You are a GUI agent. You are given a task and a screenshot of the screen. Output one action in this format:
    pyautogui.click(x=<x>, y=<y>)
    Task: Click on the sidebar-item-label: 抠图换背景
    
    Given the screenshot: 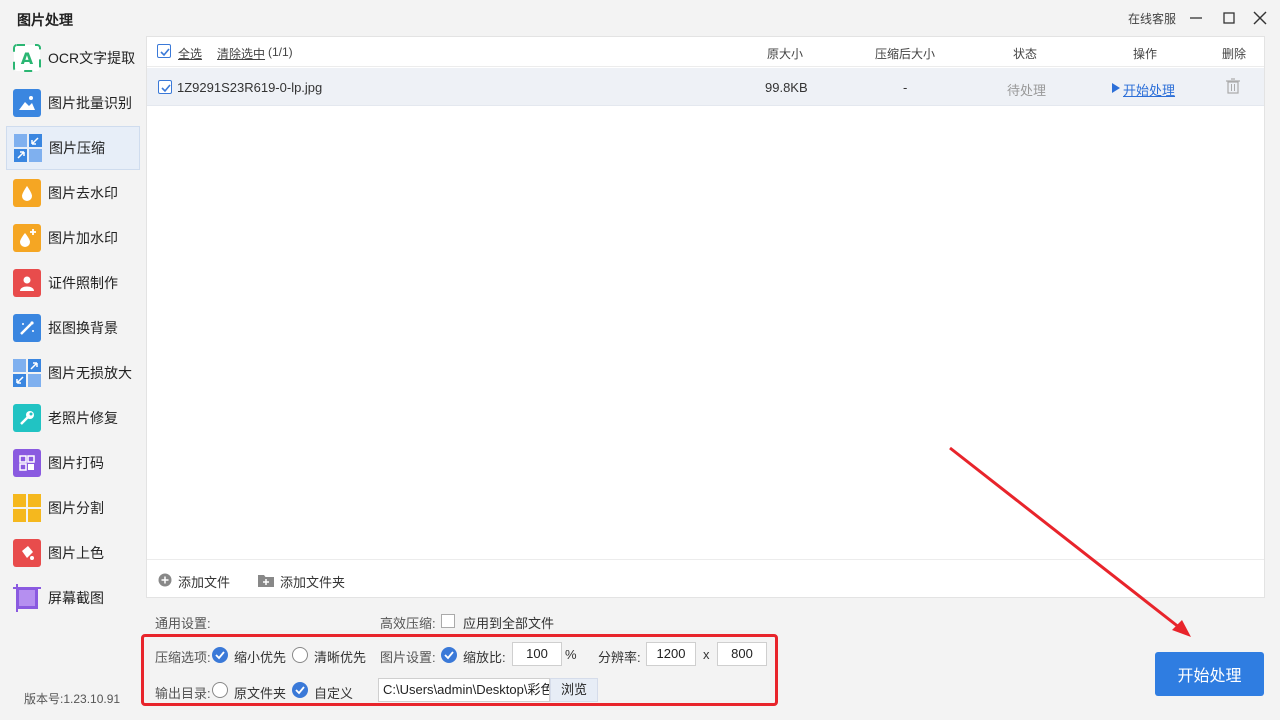 What is the action you would take?
    pyautogui.click(x=83, y=328)
    